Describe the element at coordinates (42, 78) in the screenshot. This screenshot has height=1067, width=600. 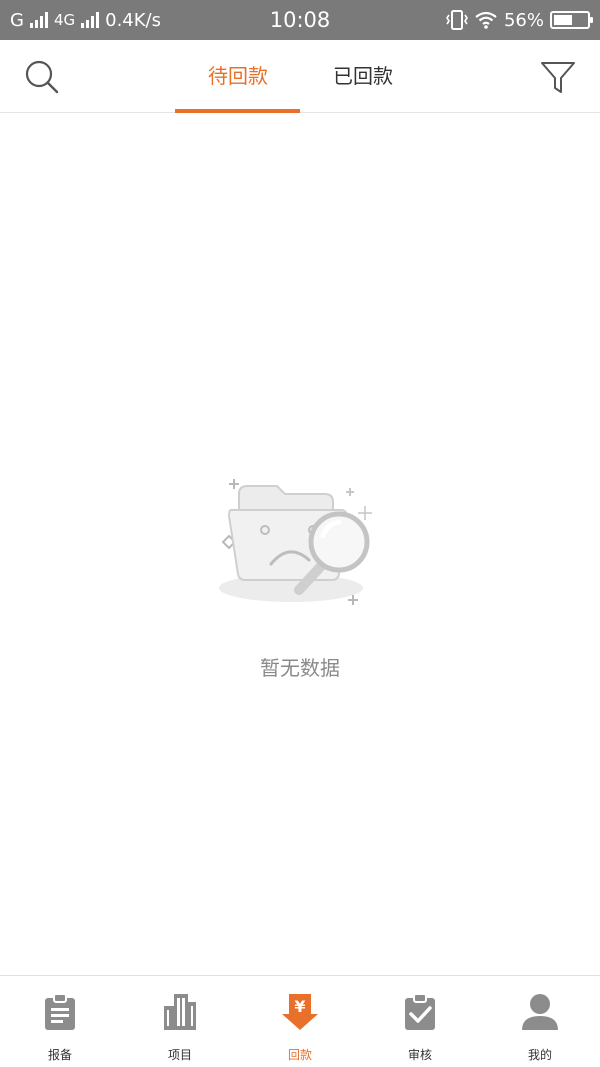
I see `search-icon` at that location.